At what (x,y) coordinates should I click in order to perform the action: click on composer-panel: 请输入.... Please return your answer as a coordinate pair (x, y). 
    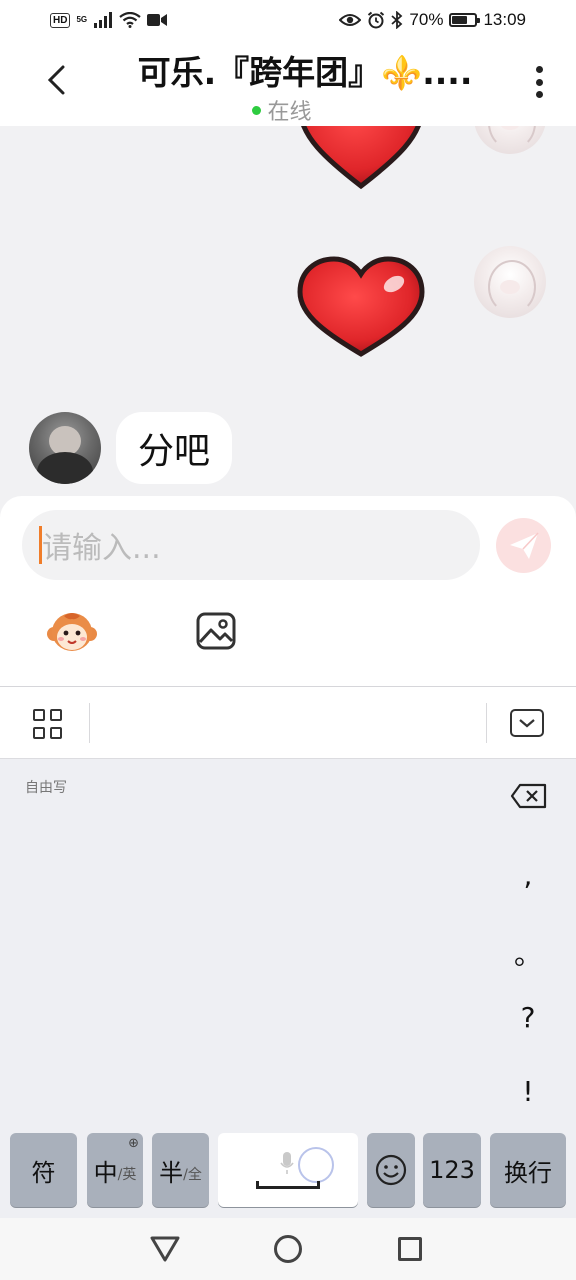
    Looking at the image, I should click on (288, 591).